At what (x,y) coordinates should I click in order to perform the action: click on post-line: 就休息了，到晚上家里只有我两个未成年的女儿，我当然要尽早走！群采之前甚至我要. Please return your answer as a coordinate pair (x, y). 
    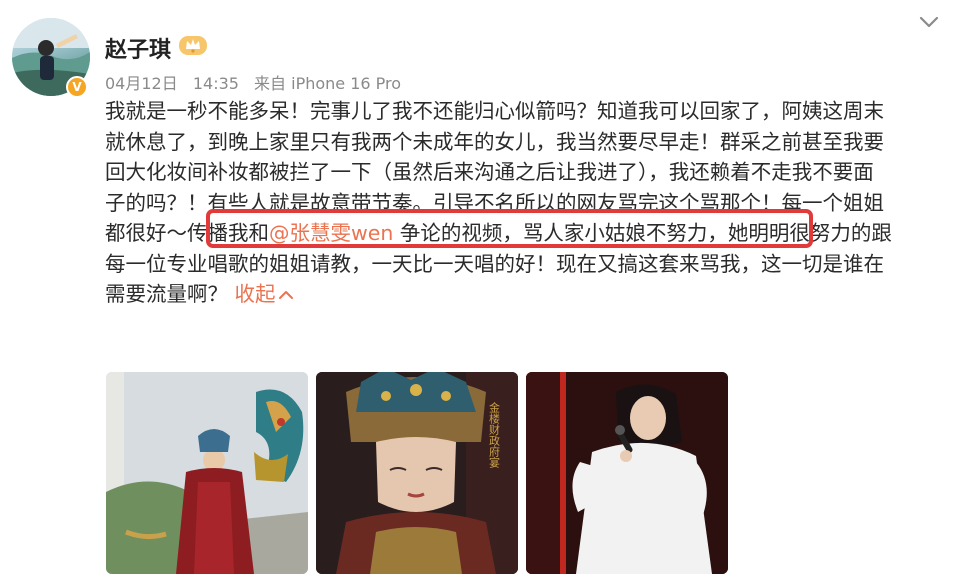
    Looking at the image, I should click on (494, 141).